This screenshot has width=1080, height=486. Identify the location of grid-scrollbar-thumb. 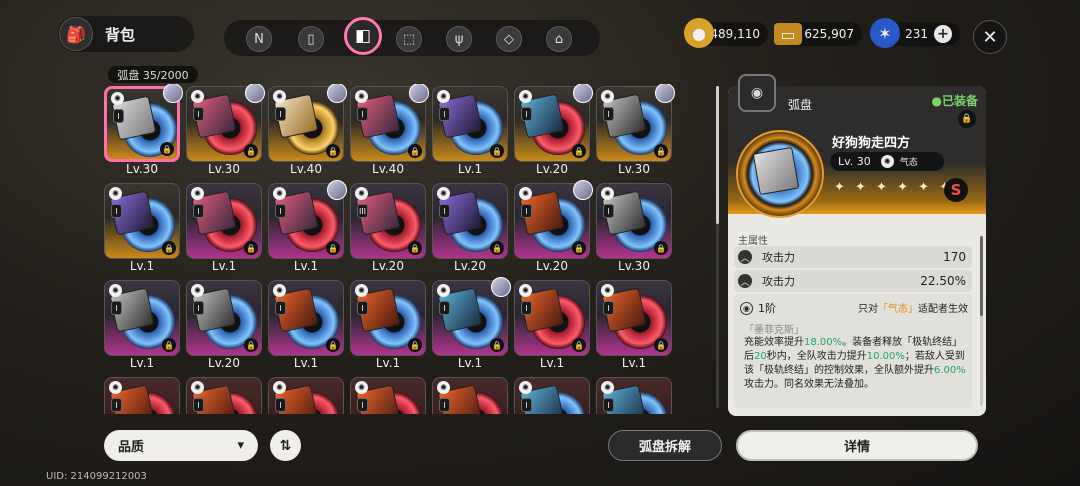
(717, 155).